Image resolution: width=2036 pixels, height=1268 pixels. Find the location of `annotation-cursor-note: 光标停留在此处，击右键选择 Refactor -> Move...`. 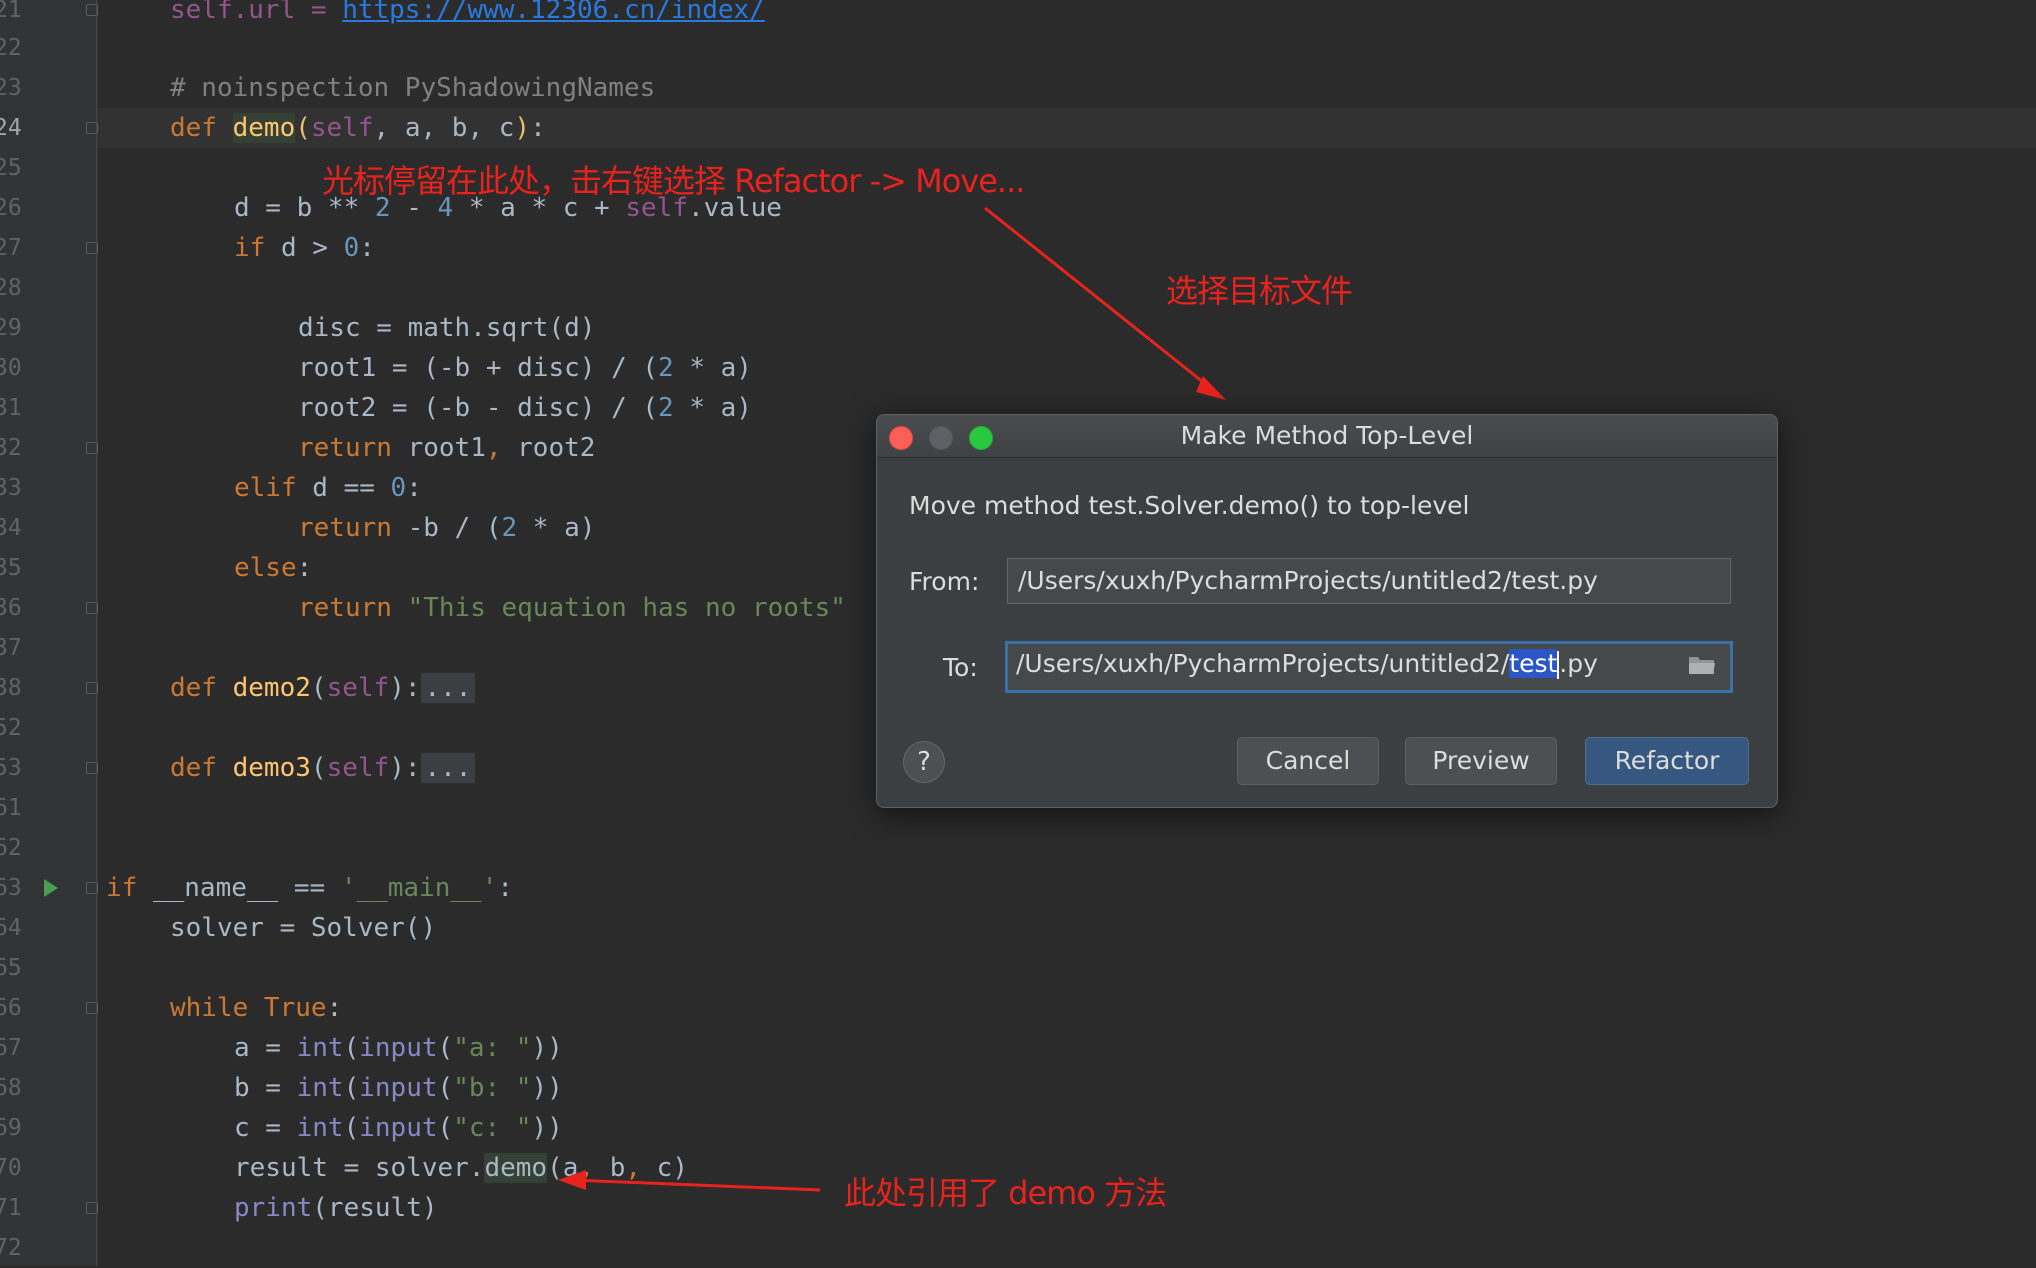

annotation-cursor-note: 光标停留在此处，击右键选择 Refactor -> Move... is located at coordinates (673, 181).